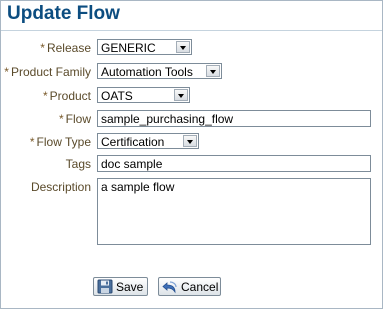  What do you see at coordinates (143, 95) in the screenshot?
I see `product-select: OATS` at bounding box center [143, 95].